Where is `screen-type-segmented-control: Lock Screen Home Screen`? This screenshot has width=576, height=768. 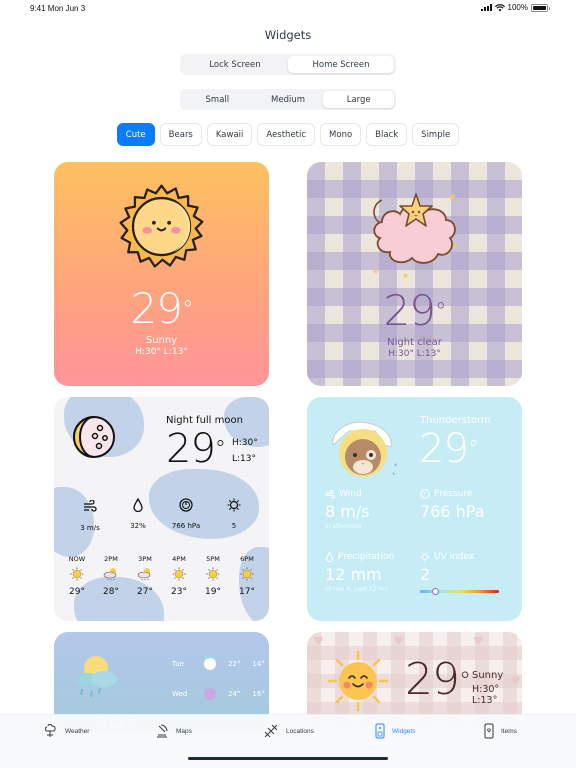
screen-type-segmented-control: Lock Screen Home Screen is located at coordinates (288, 64).